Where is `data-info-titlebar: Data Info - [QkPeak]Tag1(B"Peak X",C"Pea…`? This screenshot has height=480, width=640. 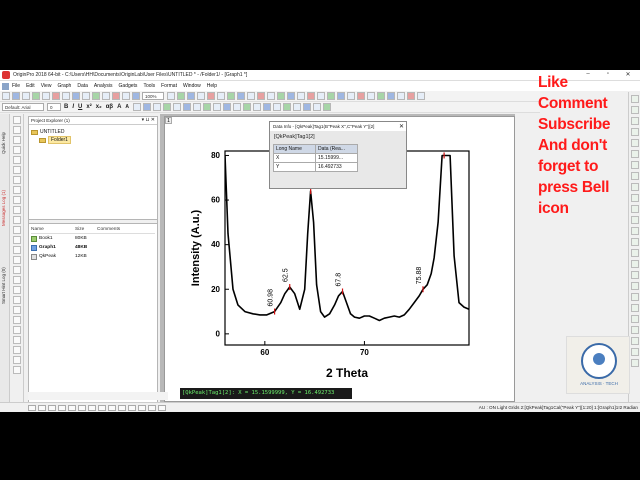
data-info-titlebar: Data Info - [QkPeak]Tag1(B"Peak X",C"Pea… is located at coordinates (338, 126).